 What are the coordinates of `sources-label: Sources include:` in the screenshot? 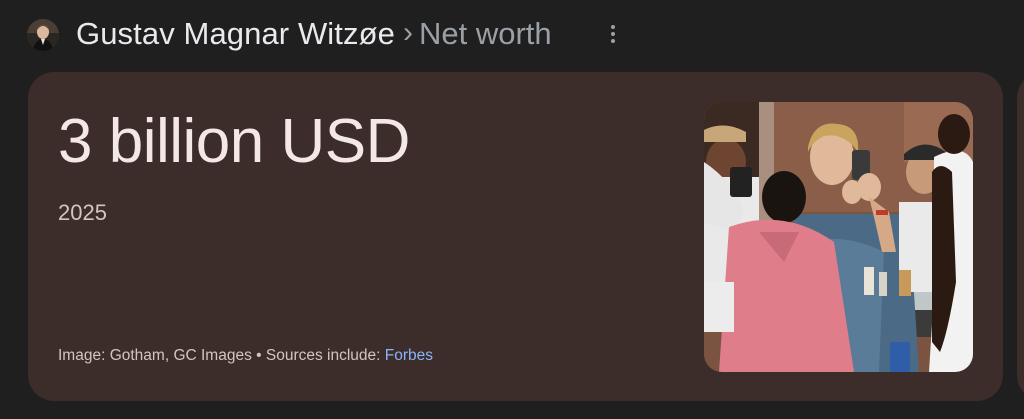 It's located at (325, 355).